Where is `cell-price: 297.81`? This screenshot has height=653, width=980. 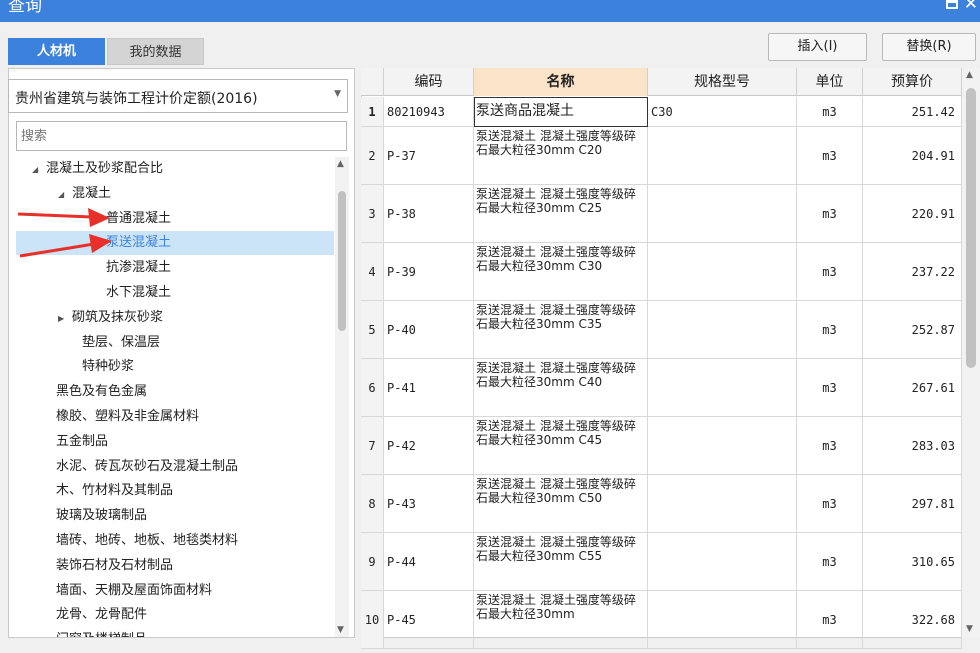 cell-price: 297.81 is located at coordinates (912, 504).